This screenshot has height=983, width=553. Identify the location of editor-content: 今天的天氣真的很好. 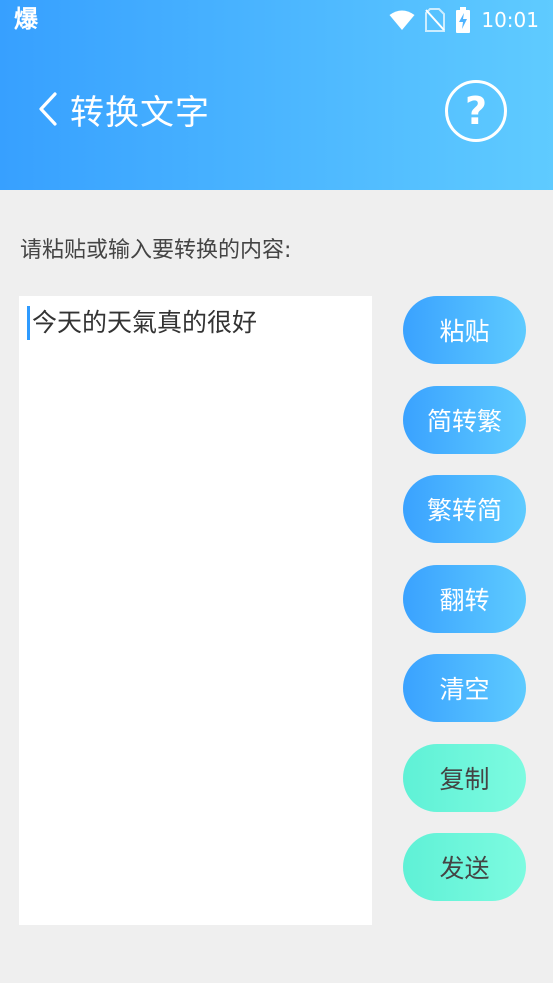
(199, 323).